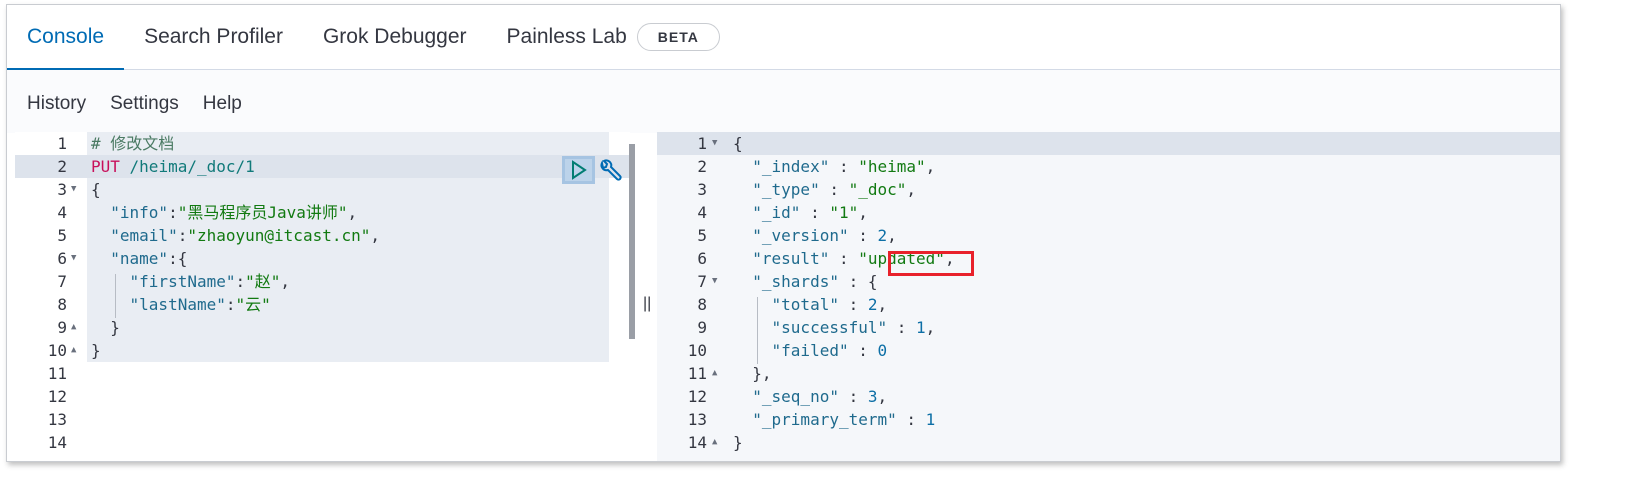 This screenshot has width=1651, height=492. I want to click on code-token: :{, so click(178, 258).